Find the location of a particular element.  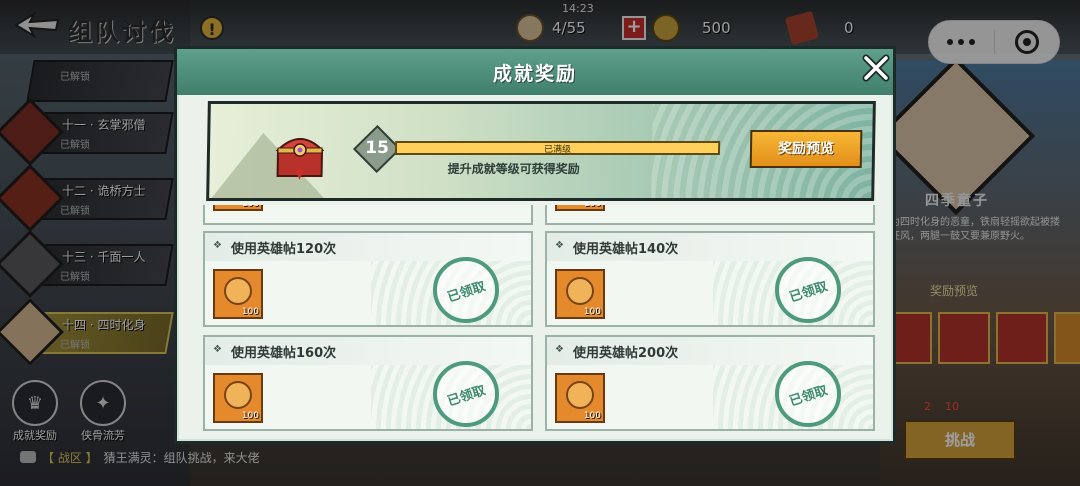

banner-hint: 提升成就等级可获得奖励 is located at coordinates (513, 169).